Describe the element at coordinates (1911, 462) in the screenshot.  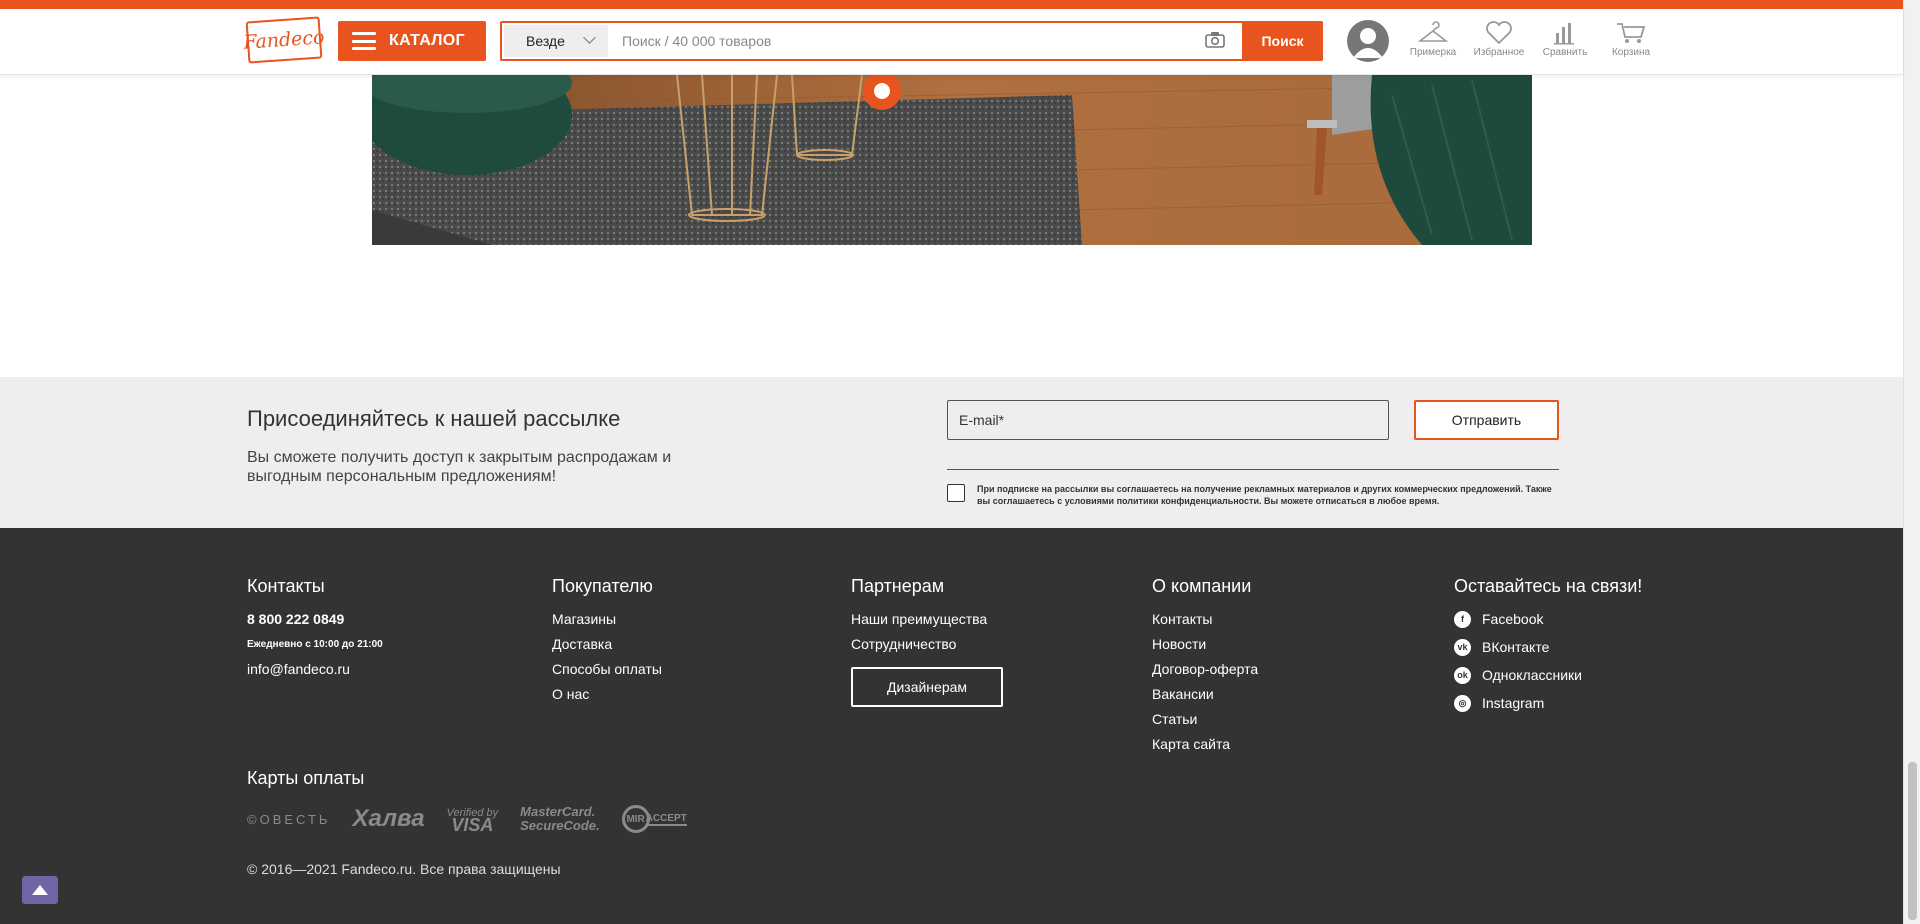
I see `page-scrollbar` at that location.